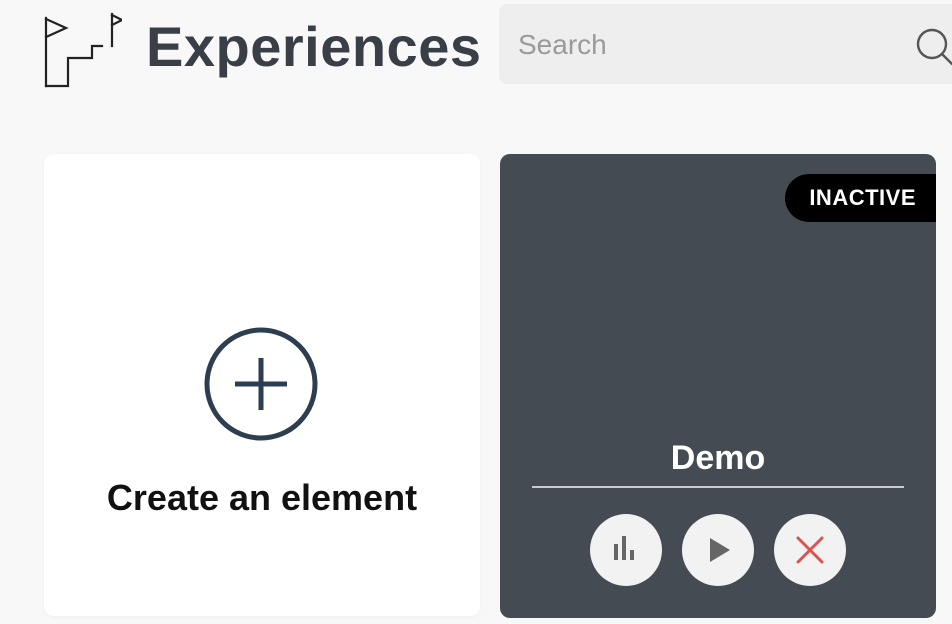 The width and height of the screenshot is (952, 624). I want to click on card-divider, so click(718, 487).